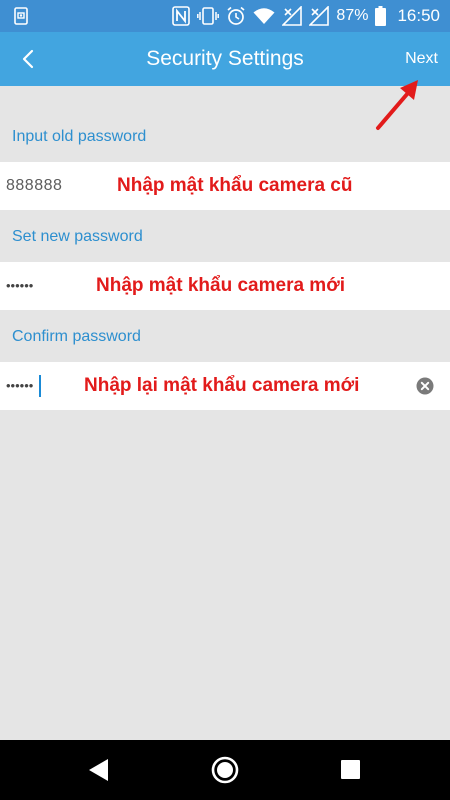 This screenshot has width=450, height=800. I want to click on old-password-label: Input old password, so click(79, 136).